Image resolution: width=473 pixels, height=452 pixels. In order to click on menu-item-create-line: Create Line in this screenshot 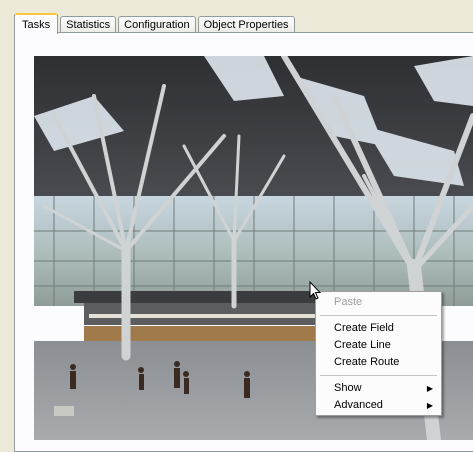, I will do `click(378, 345)`.